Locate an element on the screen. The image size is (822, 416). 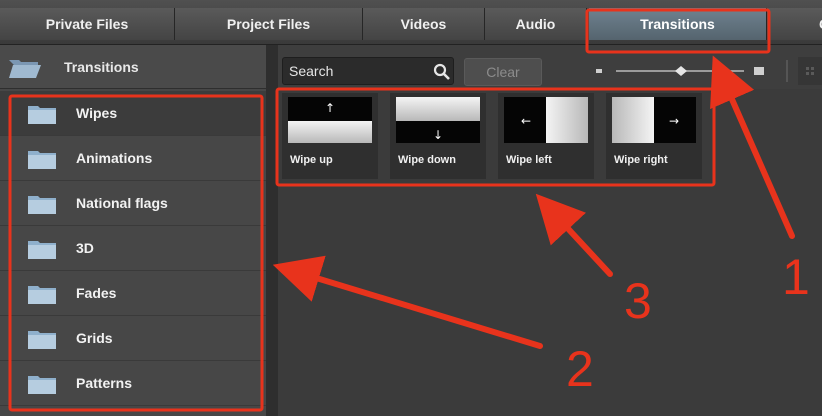
category-label: Animations is located at coordinates (114, 158).